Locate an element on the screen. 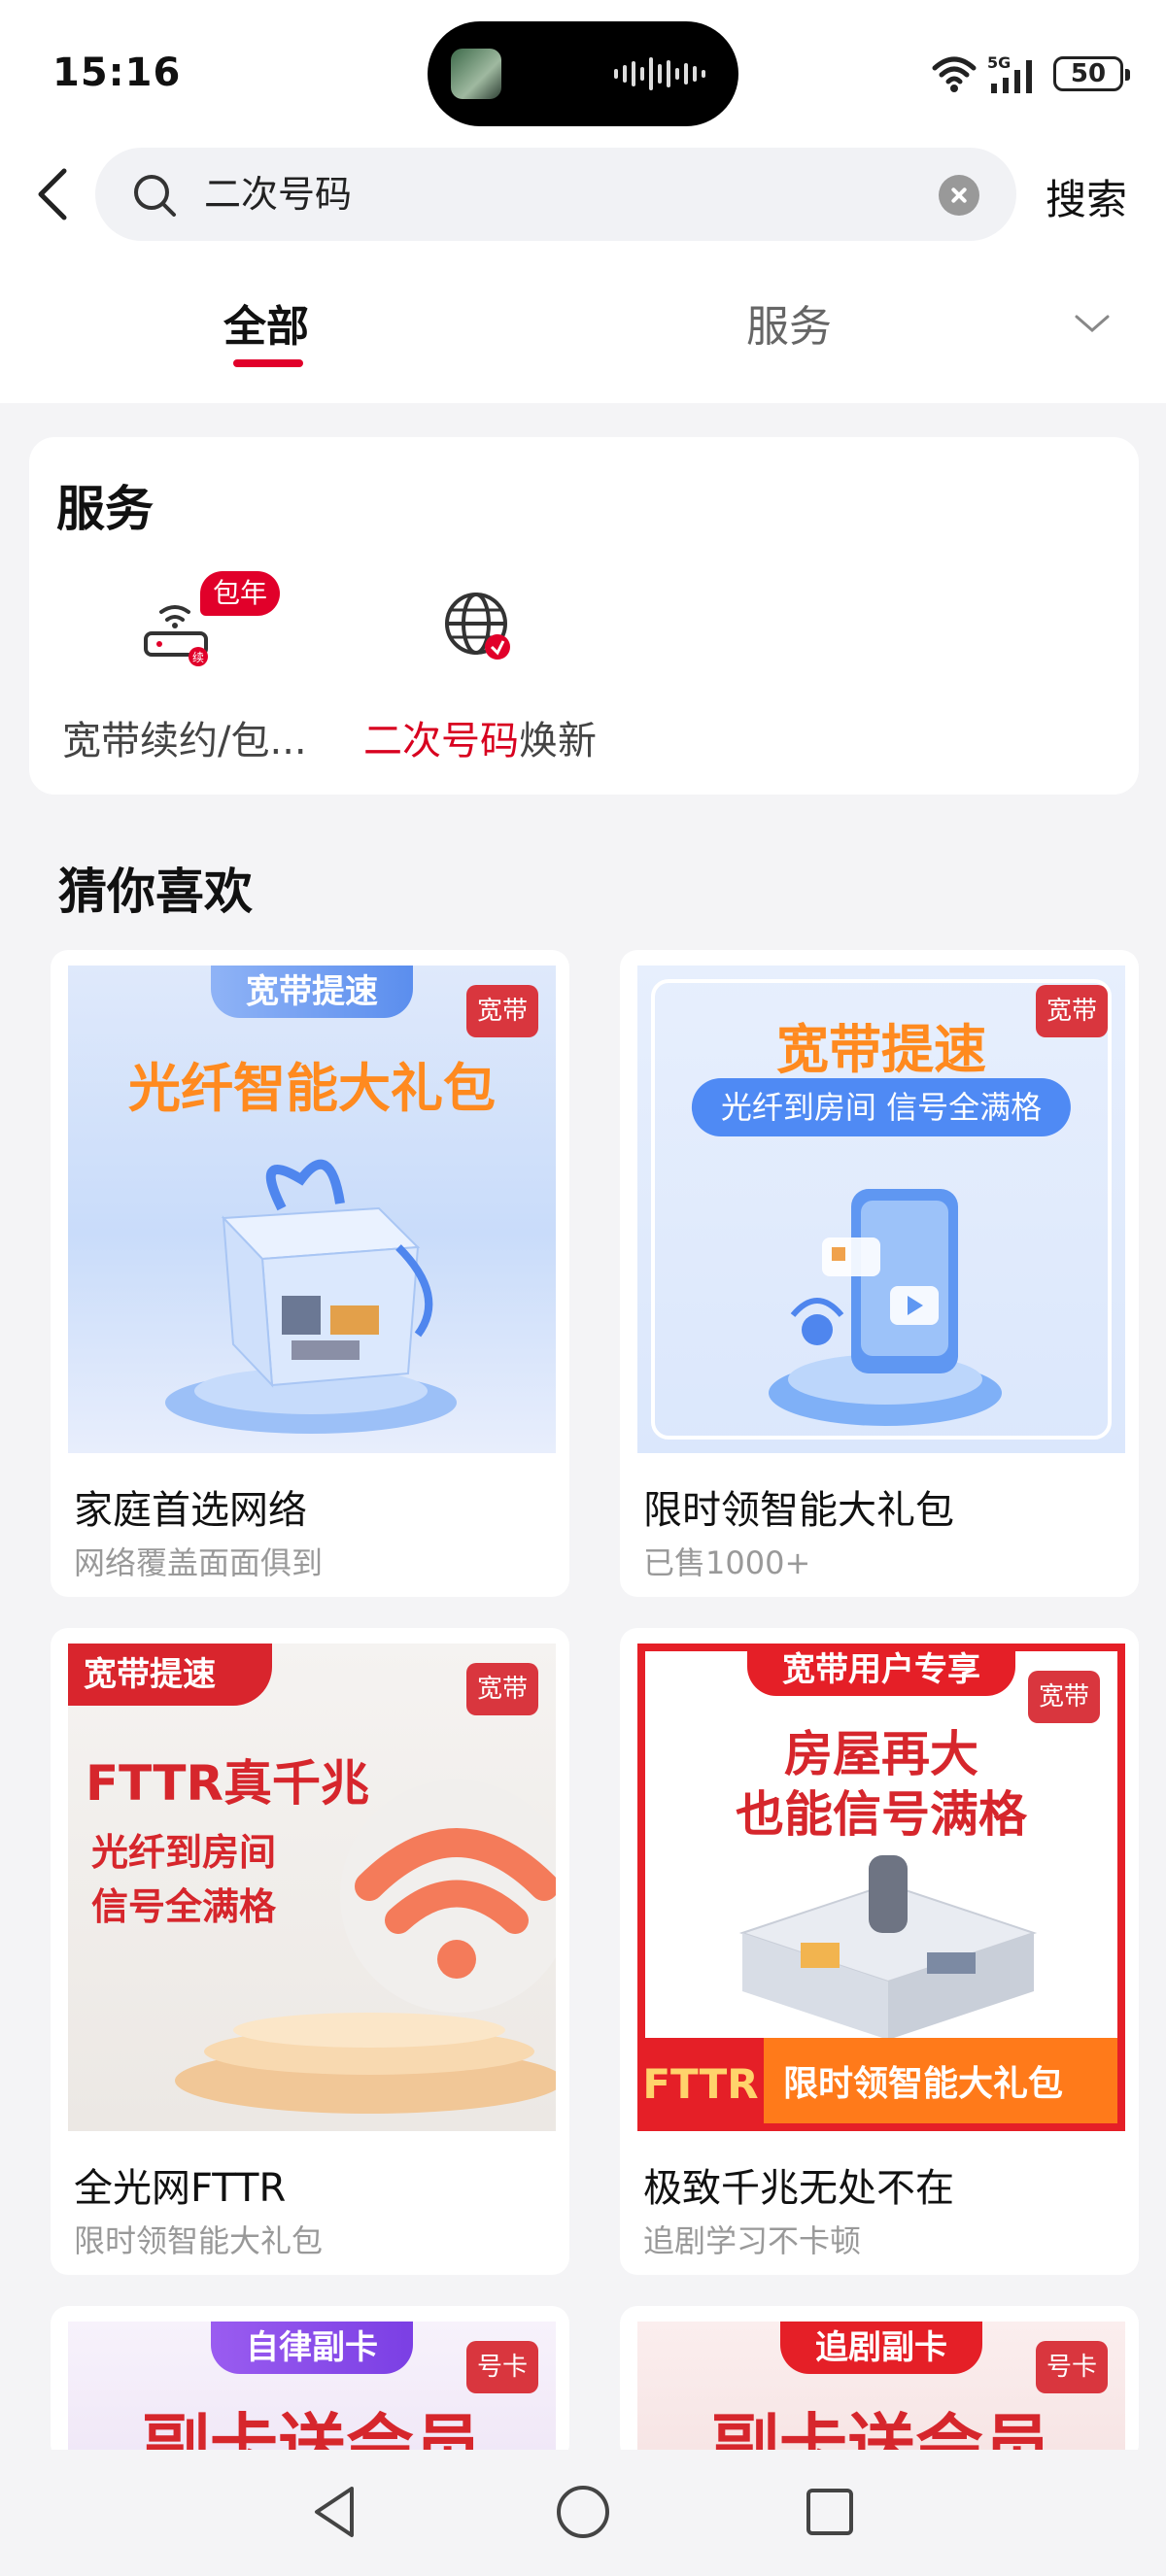 Image resolution: width=1166 pixels, height=2576 pixels. product-banner: 宽带用户专享 is located at coordinates (881, 1673).